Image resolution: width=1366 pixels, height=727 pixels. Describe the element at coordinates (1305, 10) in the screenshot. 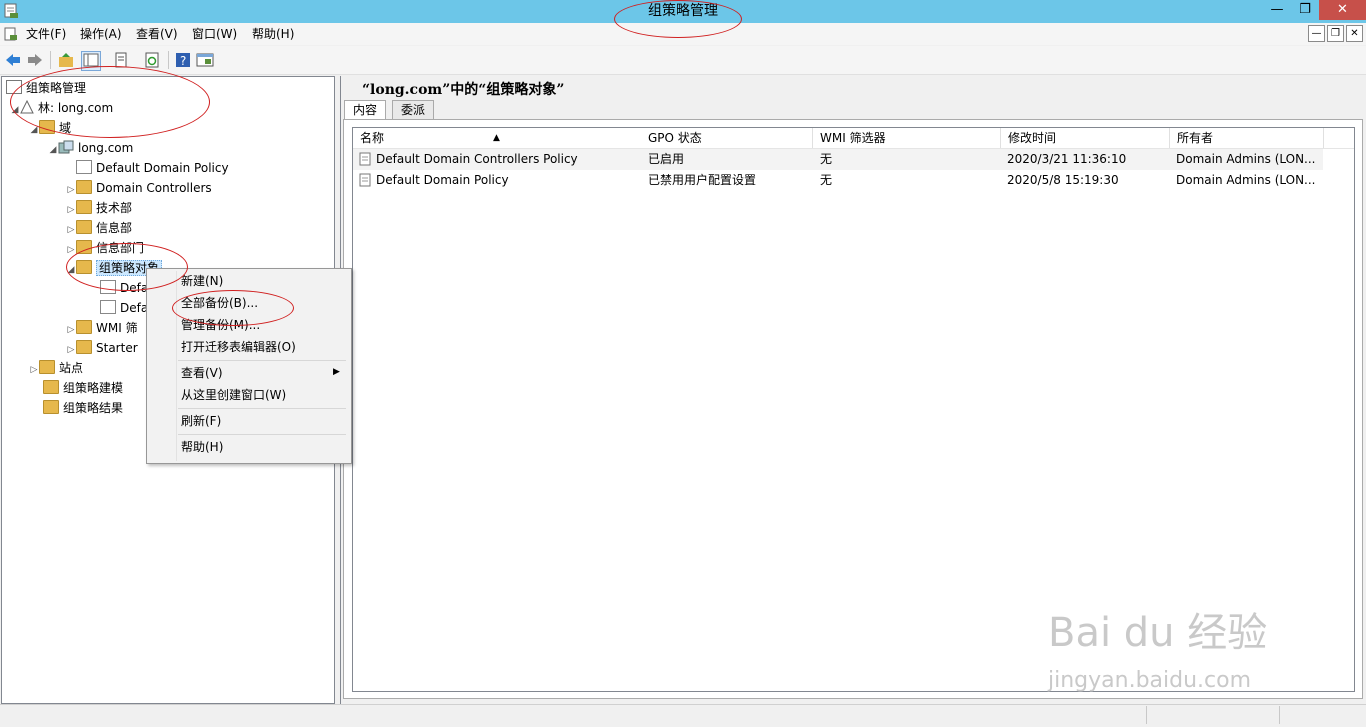

I see `restore-button: ❐` at that location.